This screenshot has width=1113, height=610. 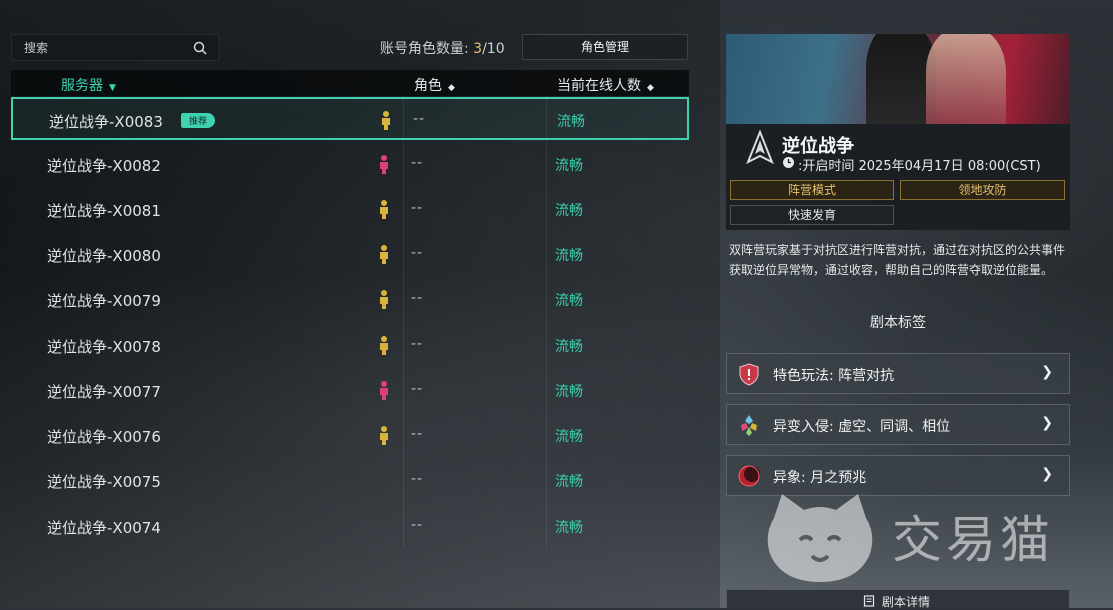 What do you see at coordinates (350, 83) in the screenshot?
I see `server-table-header: 服务器 ▼ 角色 ◆ 当前在线人数 ◆` at bounding box center [350, 83].